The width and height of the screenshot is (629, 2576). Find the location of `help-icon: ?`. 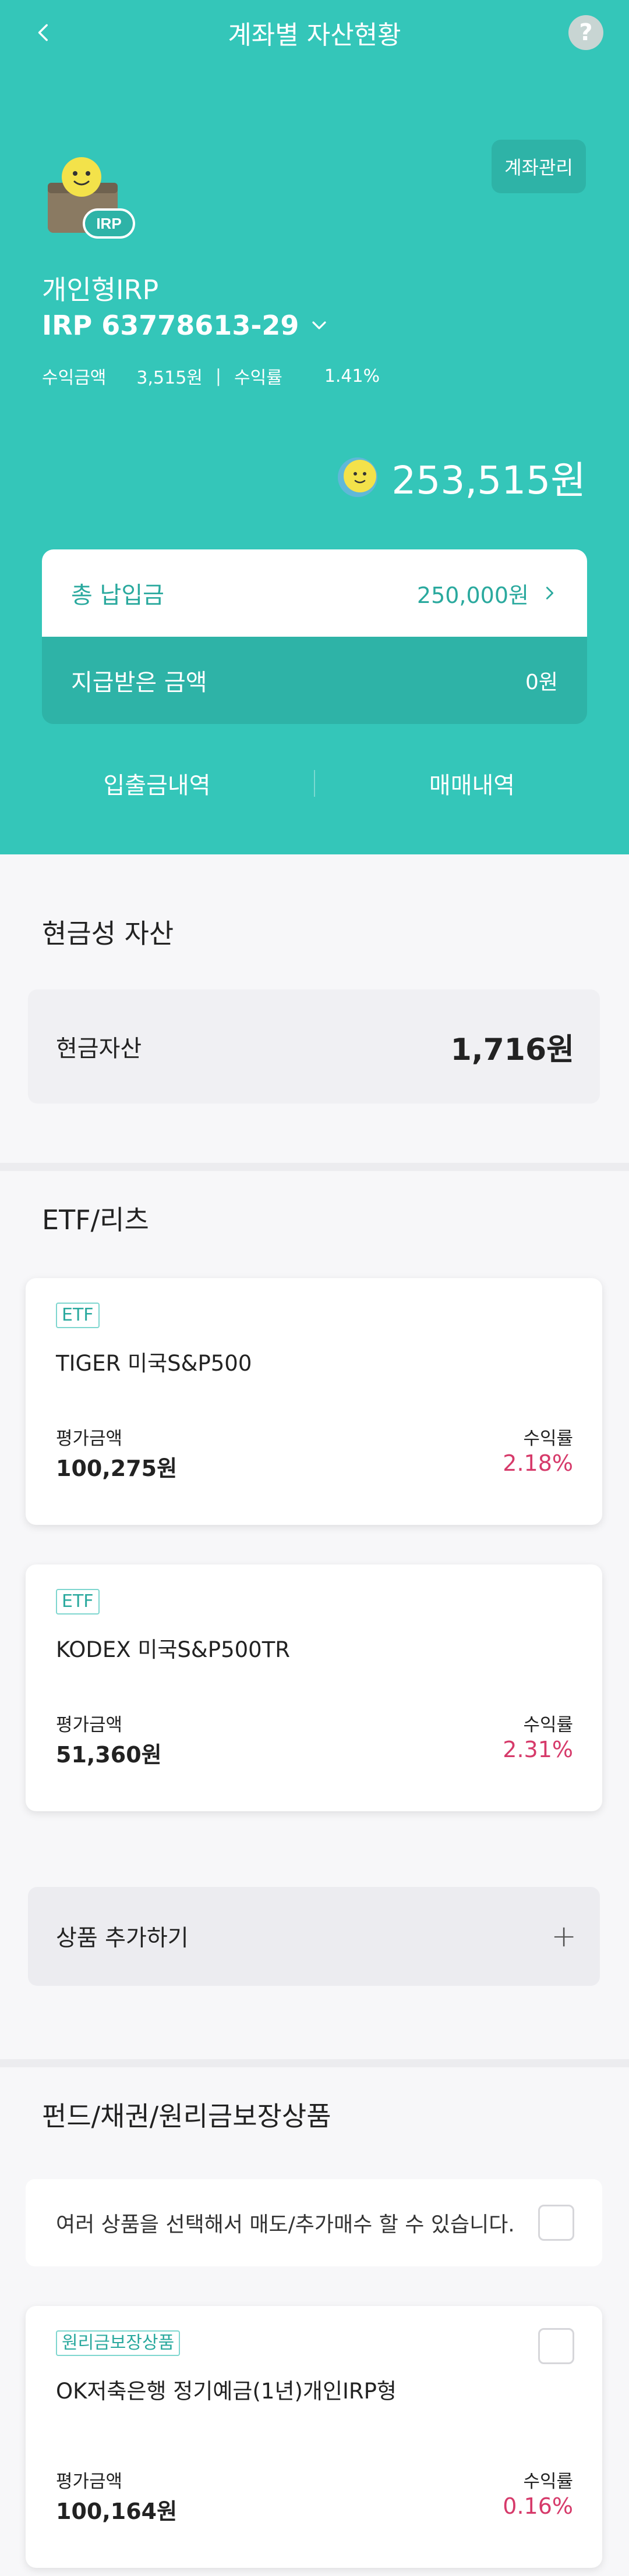

help-icon: ? is located at coordinates (585, 32).